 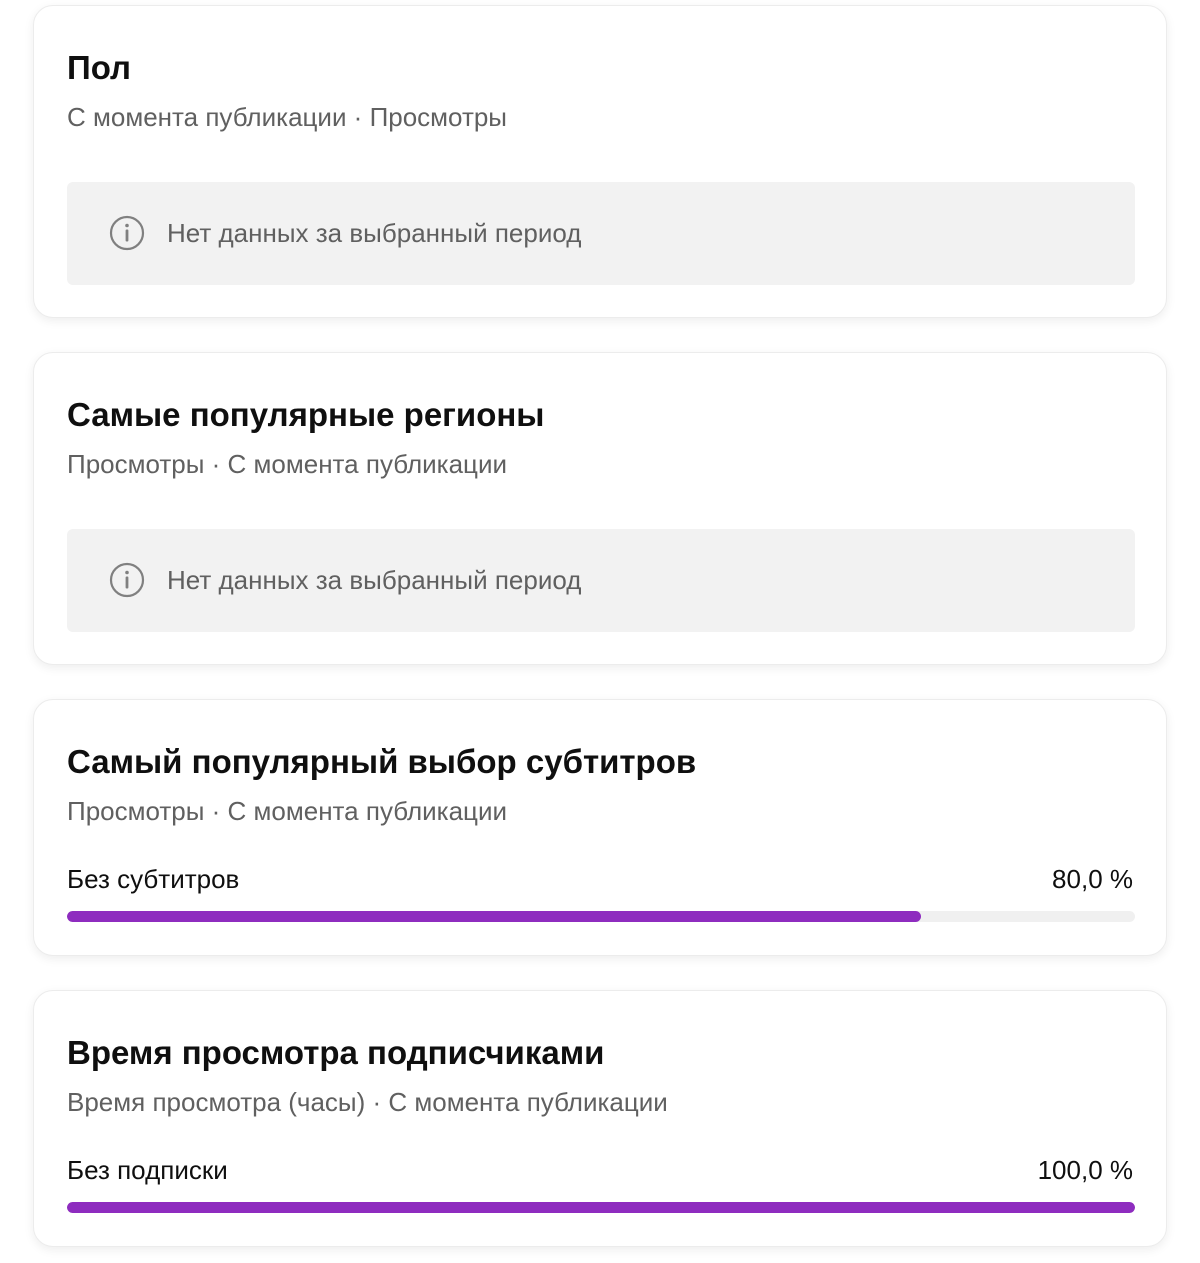 I want to click on card-title: Время просмотра подписчиками, so click(x=336, y=1052).